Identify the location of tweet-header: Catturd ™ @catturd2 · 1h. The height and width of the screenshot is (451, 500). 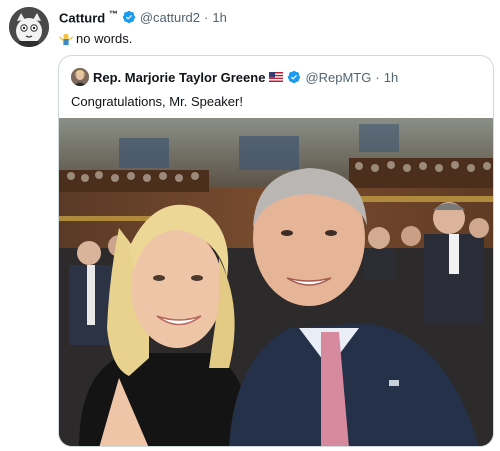
(143, 17).